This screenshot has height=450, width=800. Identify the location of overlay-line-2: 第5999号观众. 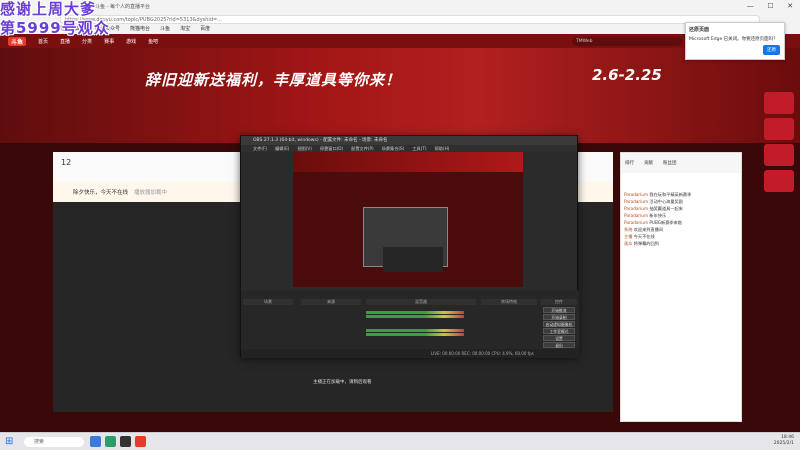
(55, 28).